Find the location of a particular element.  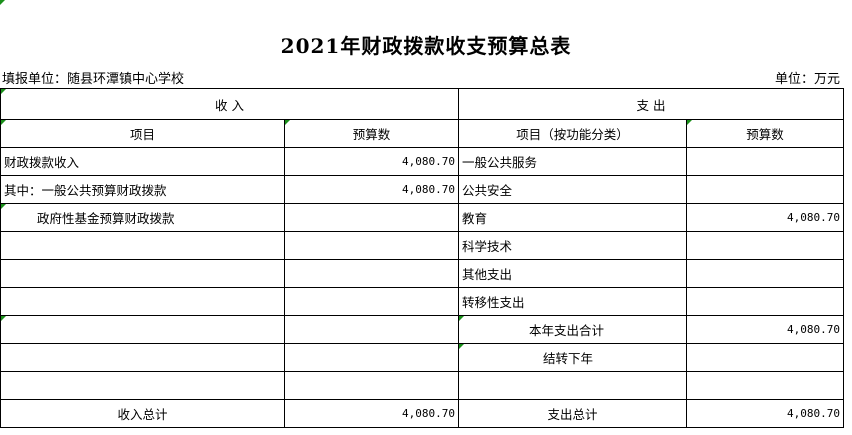

income-section-header: 收 入 is located at coordinates (230, 104).